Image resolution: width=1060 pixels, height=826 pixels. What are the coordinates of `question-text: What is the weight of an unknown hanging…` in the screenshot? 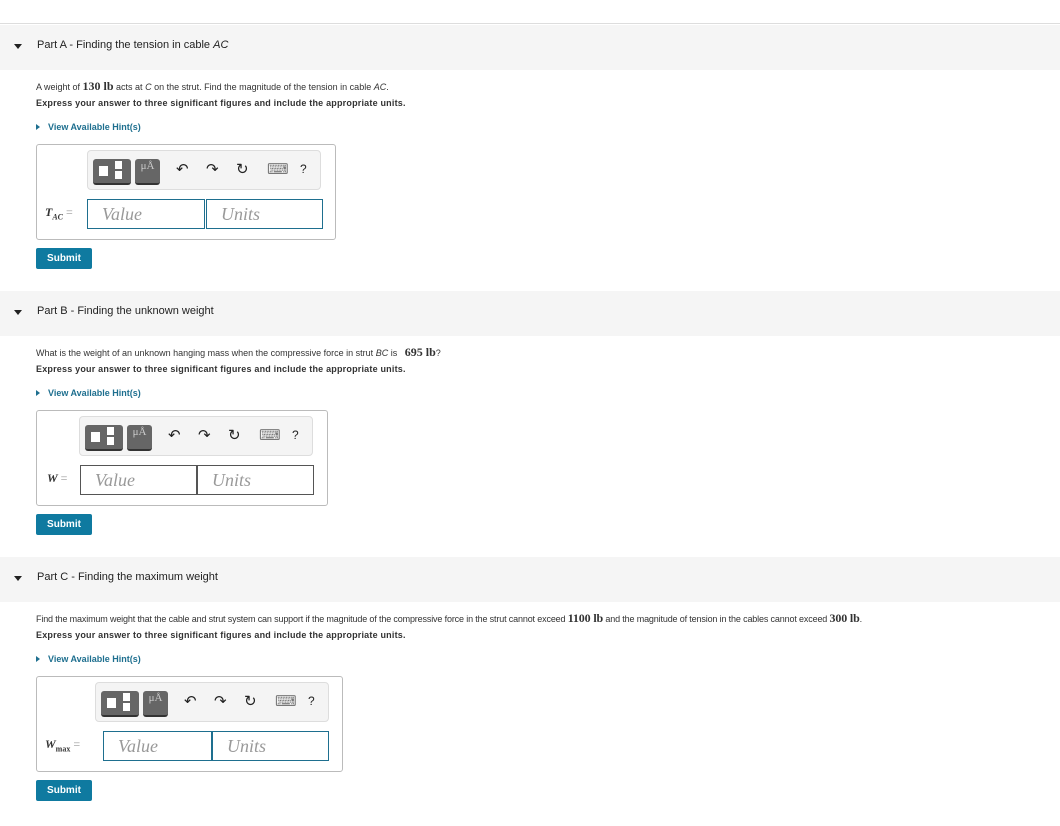 It's located at (238, 352).